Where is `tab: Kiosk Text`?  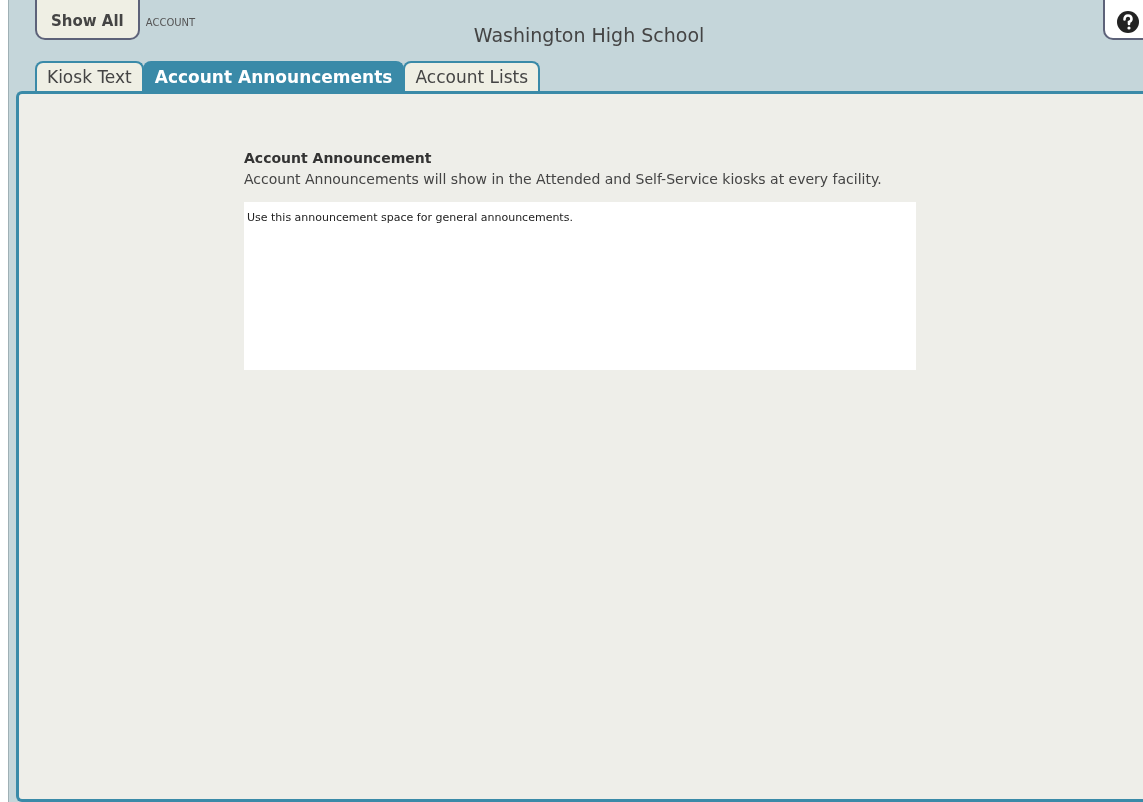
tab: Kiosk Text is located at coordinates (89, 75).